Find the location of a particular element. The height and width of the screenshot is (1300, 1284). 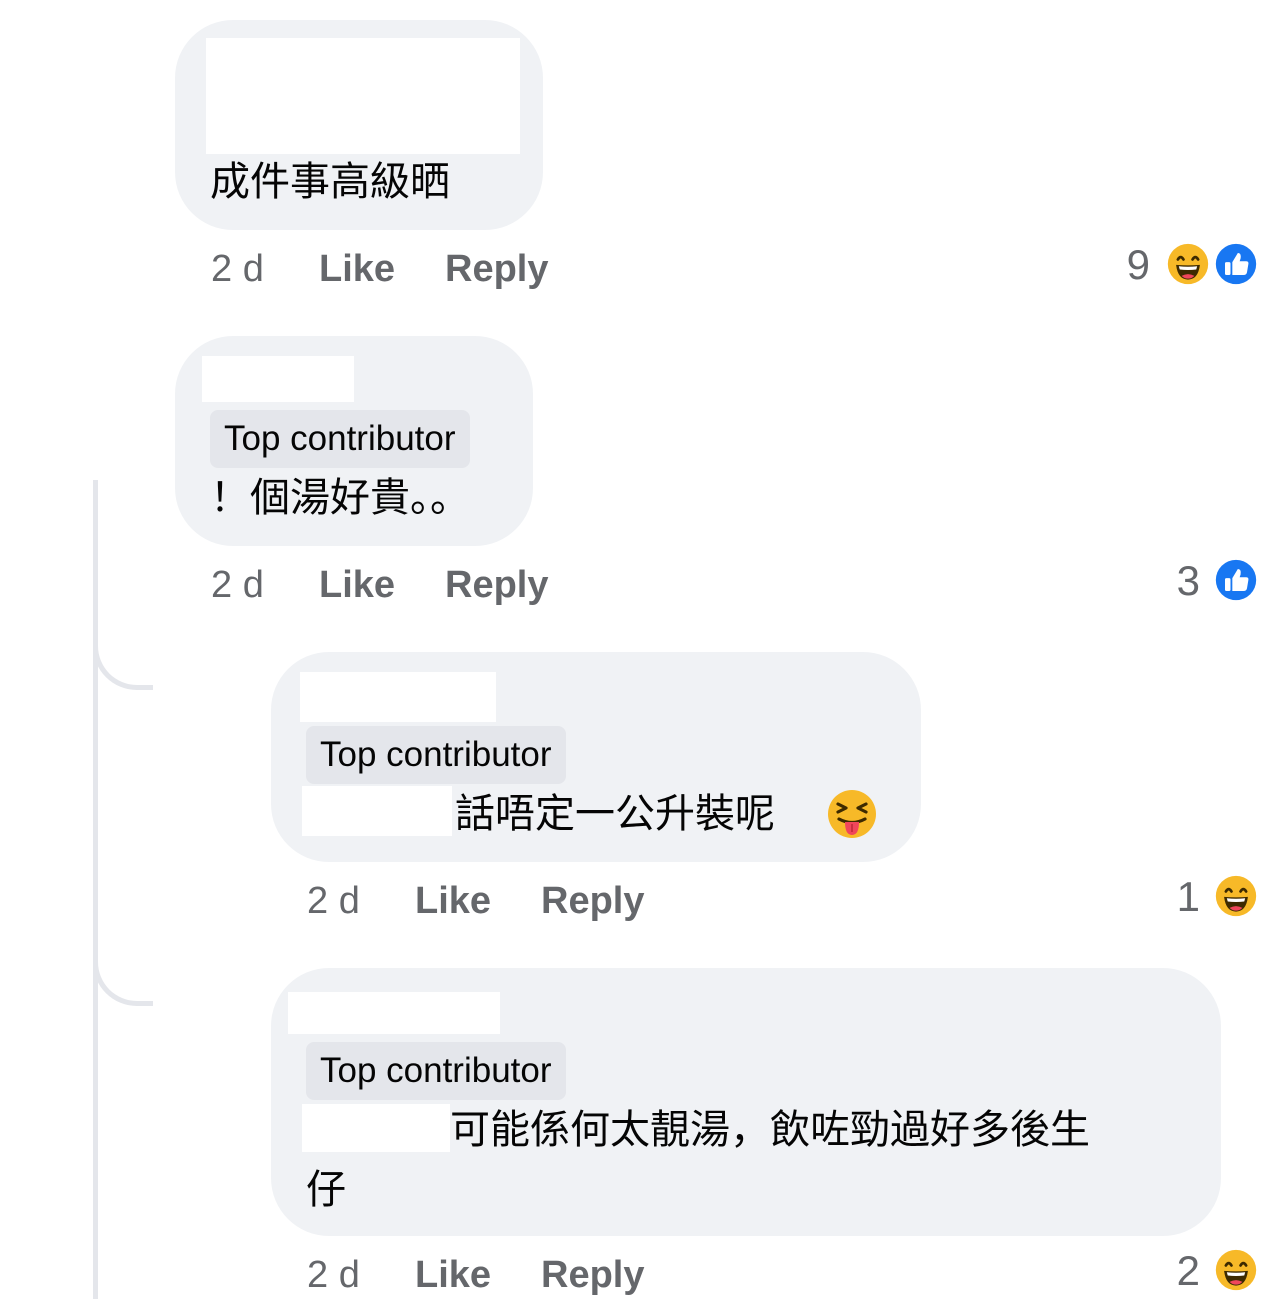

comment-text-line2: 仔 is located at coordinates (326, 1190).